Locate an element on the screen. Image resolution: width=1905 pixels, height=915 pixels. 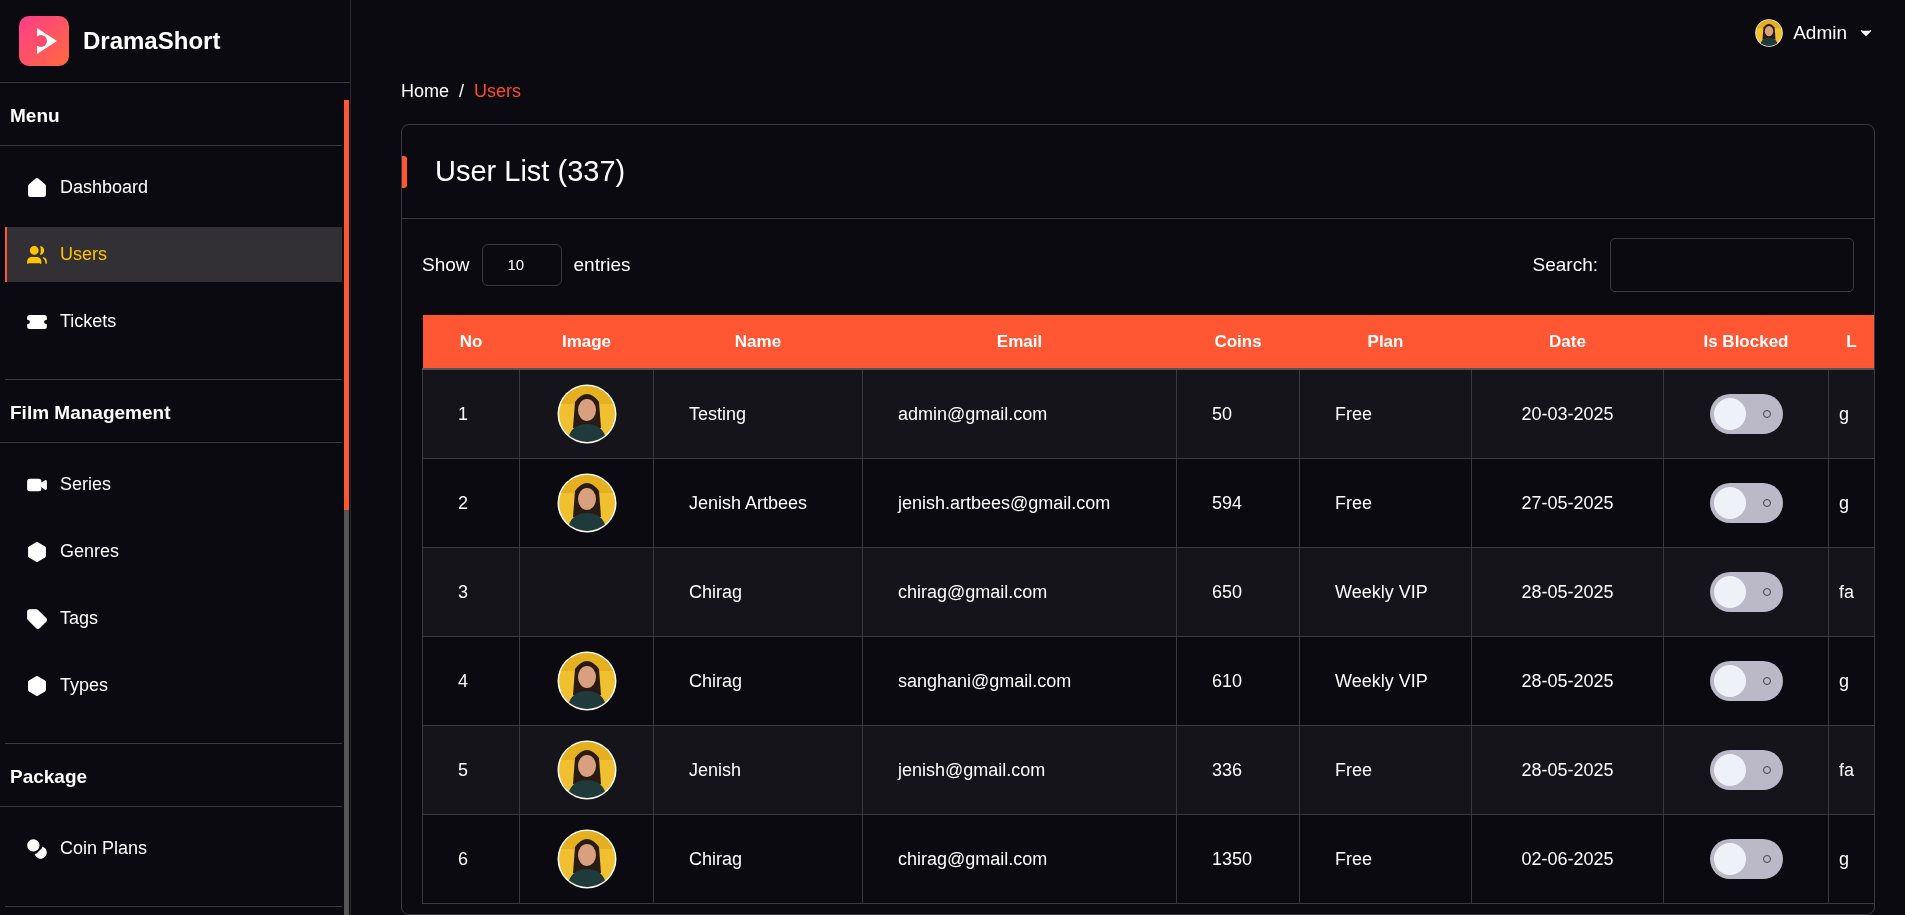
row-number: 1 is located at coordinates (463, 413).